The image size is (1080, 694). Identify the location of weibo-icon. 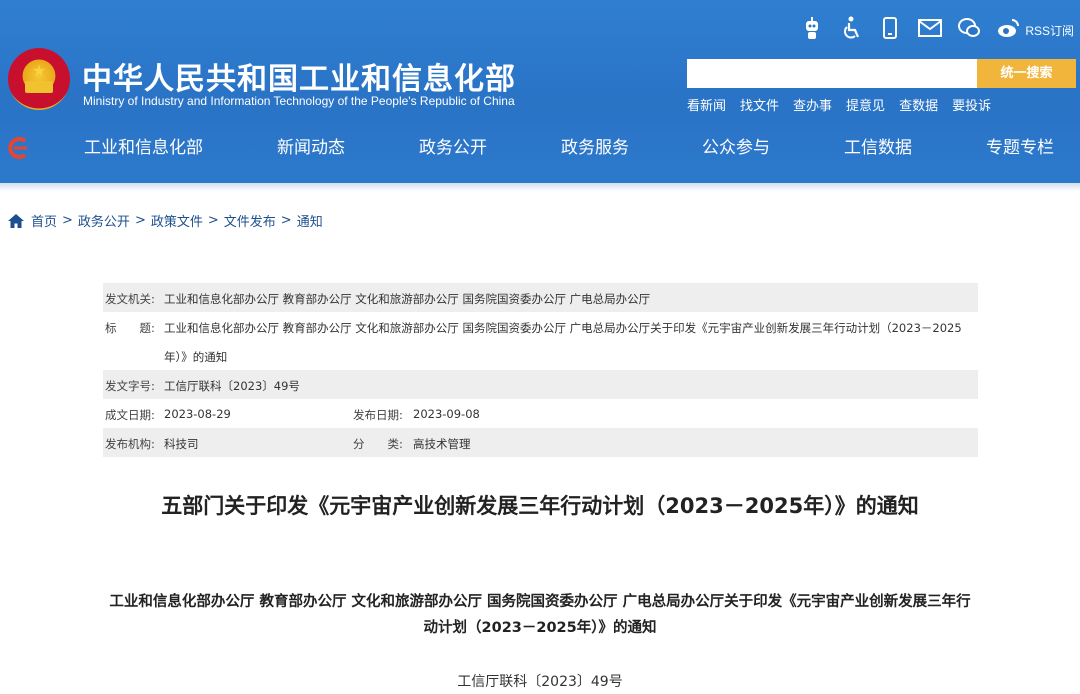
(1008, 30).